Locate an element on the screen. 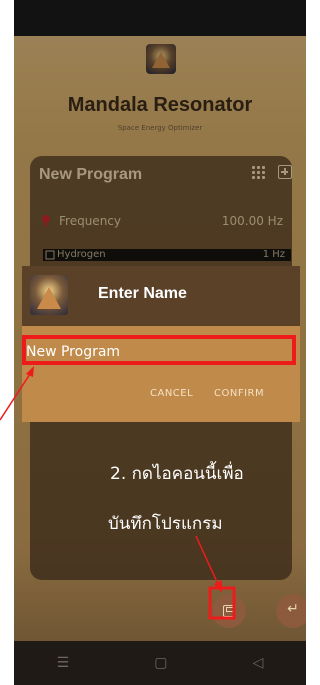 The image size is (320, 685). dialog-header: Enter Name is located at coordinates (161, 296).